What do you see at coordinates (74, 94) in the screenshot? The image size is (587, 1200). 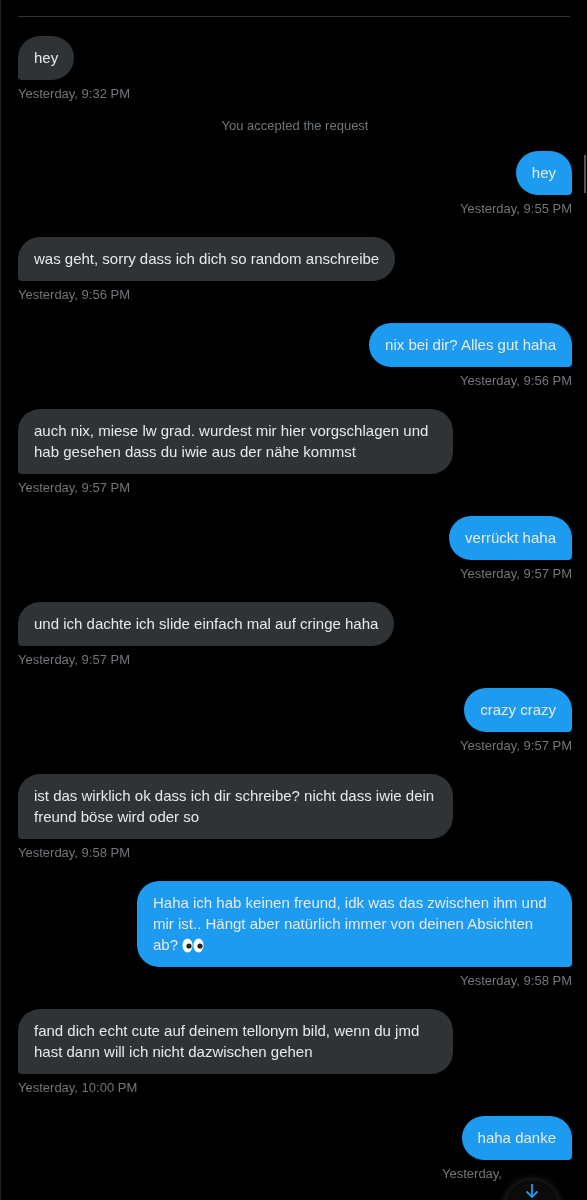 I see `message-timestamp: Yesterday, 9:32 PM` at bounding box center [74, 94].